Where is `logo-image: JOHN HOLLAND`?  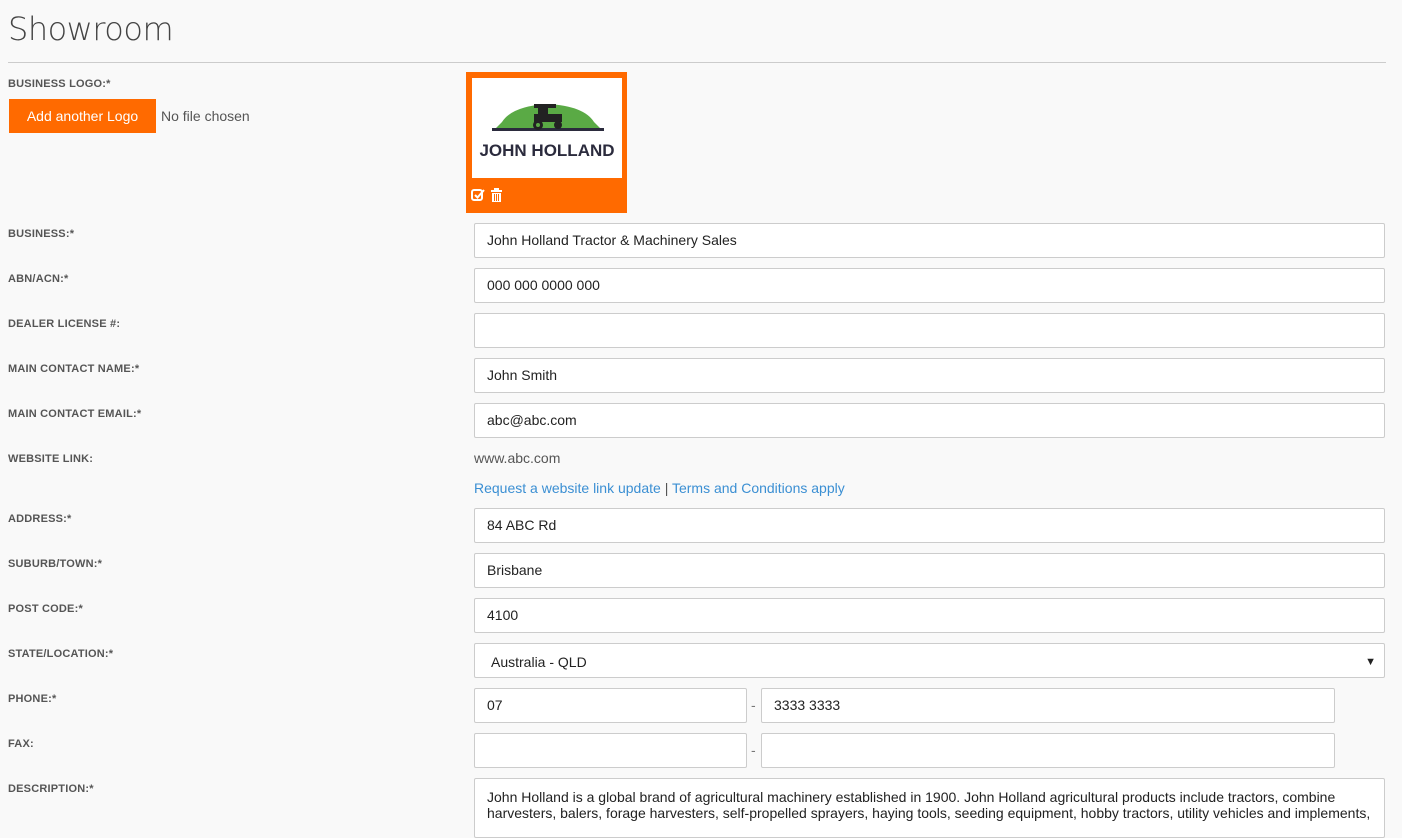 logo-image: JOHN HOLLAND is located at coordinates (547, 128).